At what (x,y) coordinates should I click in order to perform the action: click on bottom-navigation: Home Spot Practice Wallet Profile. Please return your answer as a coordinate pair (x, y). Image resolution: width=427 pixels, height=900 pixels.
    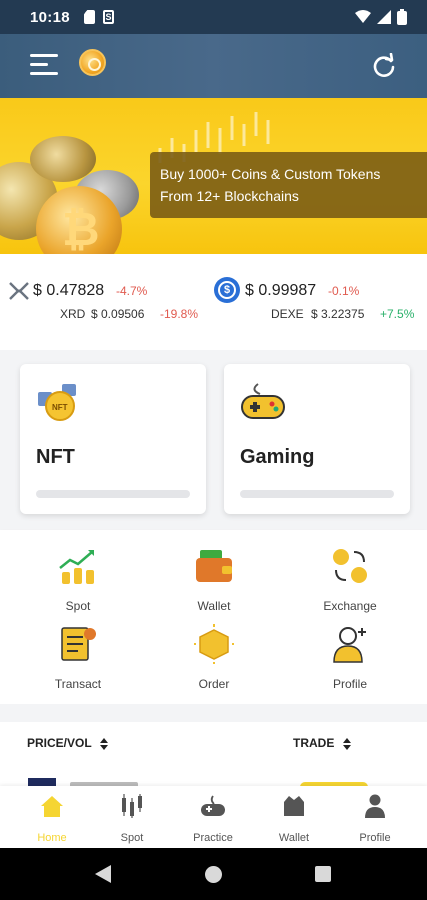
    Looking at the image, I should click on (213, 817).